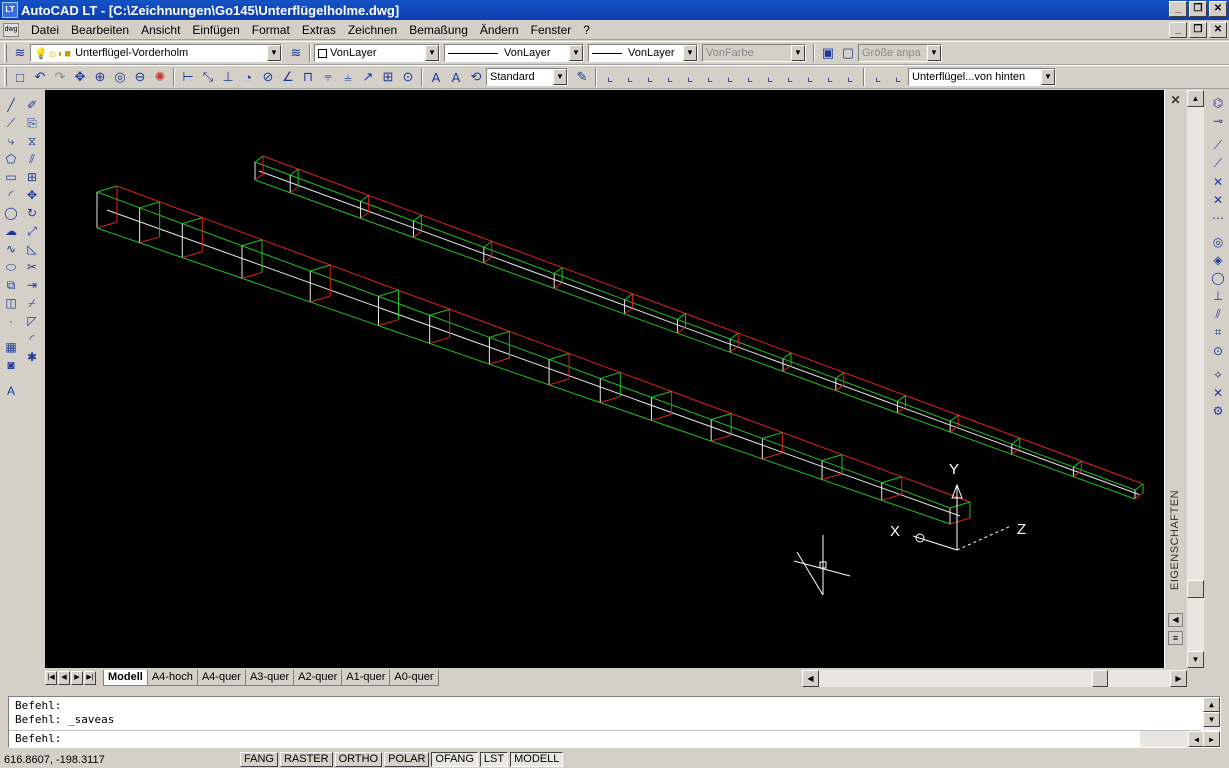  Describe the element at coordinates (1195, 589) in the screenshot. I see `vertical-scroll-thumb` at that location.